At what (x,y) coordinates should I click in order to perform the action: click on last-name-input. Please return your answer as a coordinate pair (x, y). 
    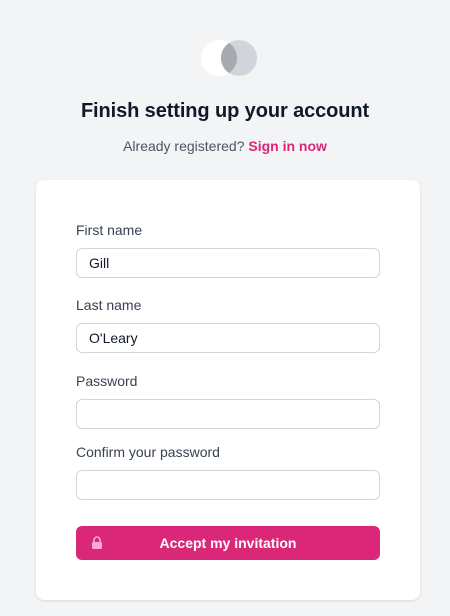
    Looking at the image, I should click on (228, 338).